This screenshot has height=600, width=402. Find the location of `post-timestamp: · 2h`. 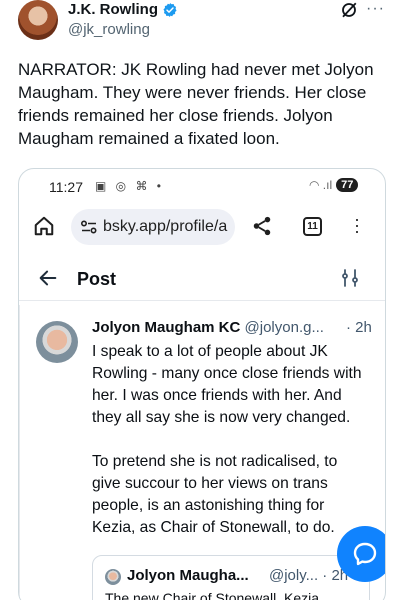

post-timestamp: · 2h is located at coordinates (359, 327).